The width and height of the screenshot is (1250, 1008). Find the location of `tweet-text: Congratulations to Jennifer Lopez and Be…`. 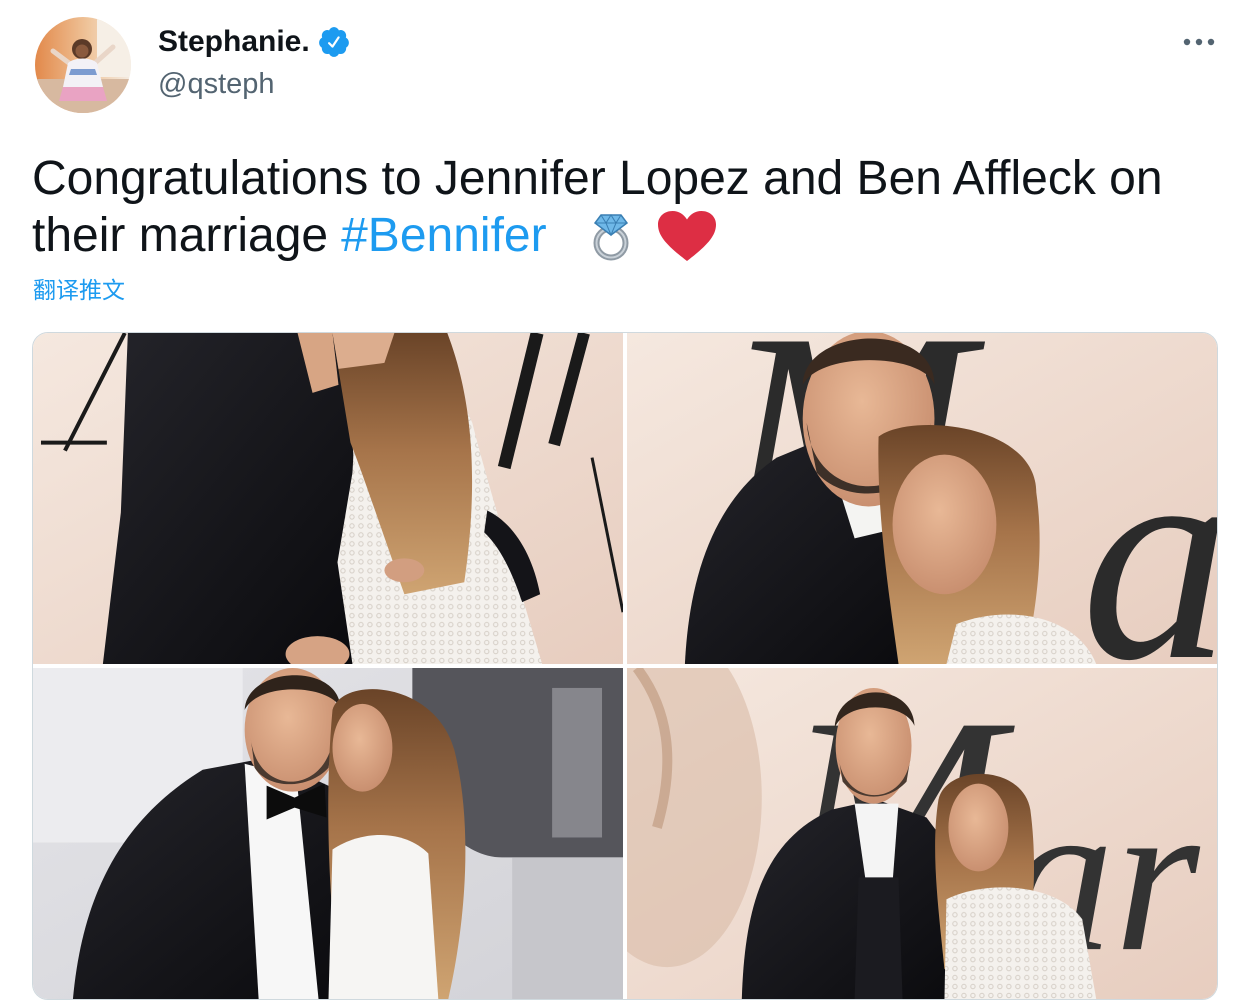

tweet-text: Congratulations to Jennifer Lopez and Be… is located at coordinates (597, 207).